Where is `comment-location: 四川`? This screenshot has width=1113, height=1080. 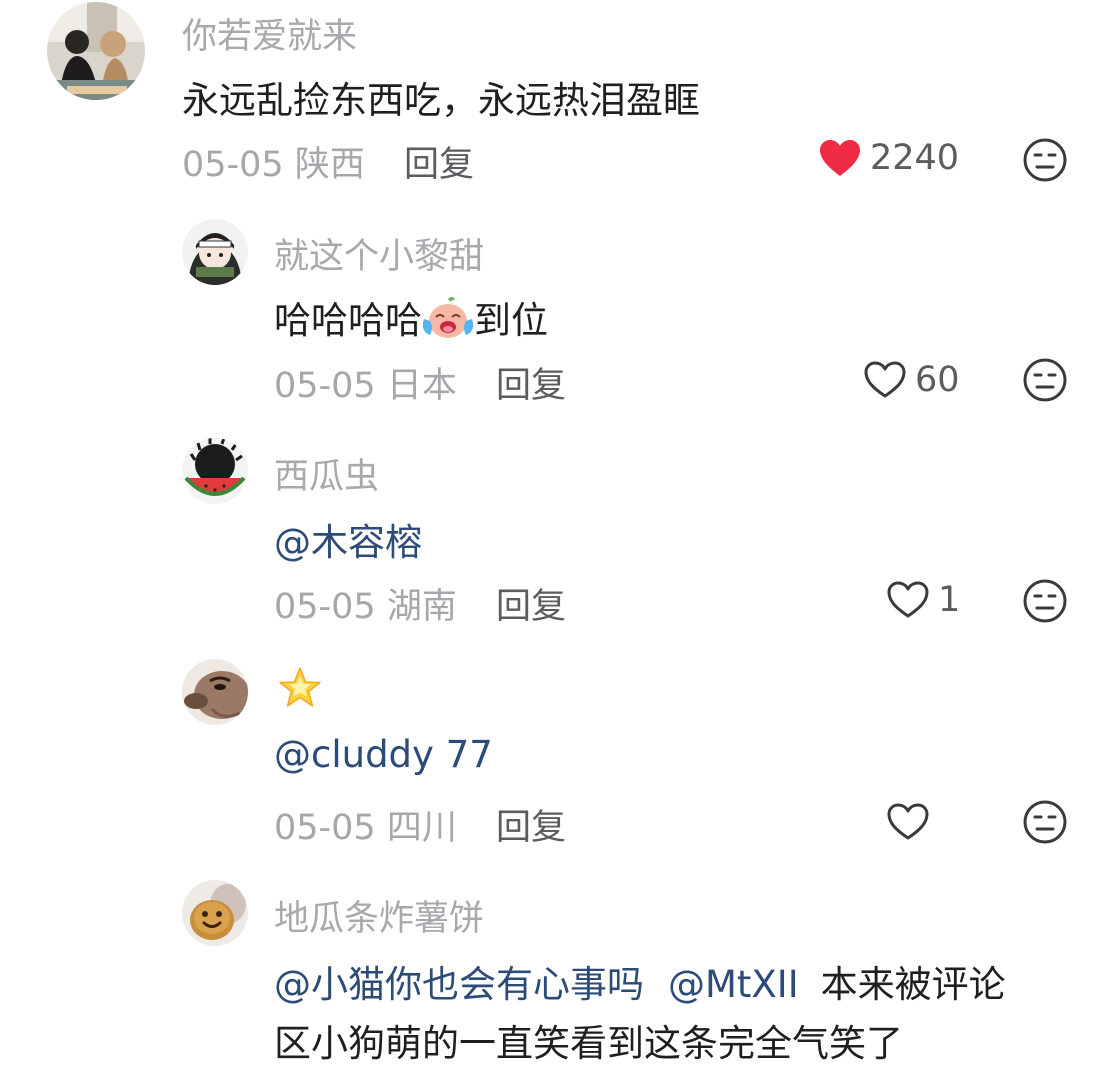
comment-location: 四川 is located at coordinates (421, 828).